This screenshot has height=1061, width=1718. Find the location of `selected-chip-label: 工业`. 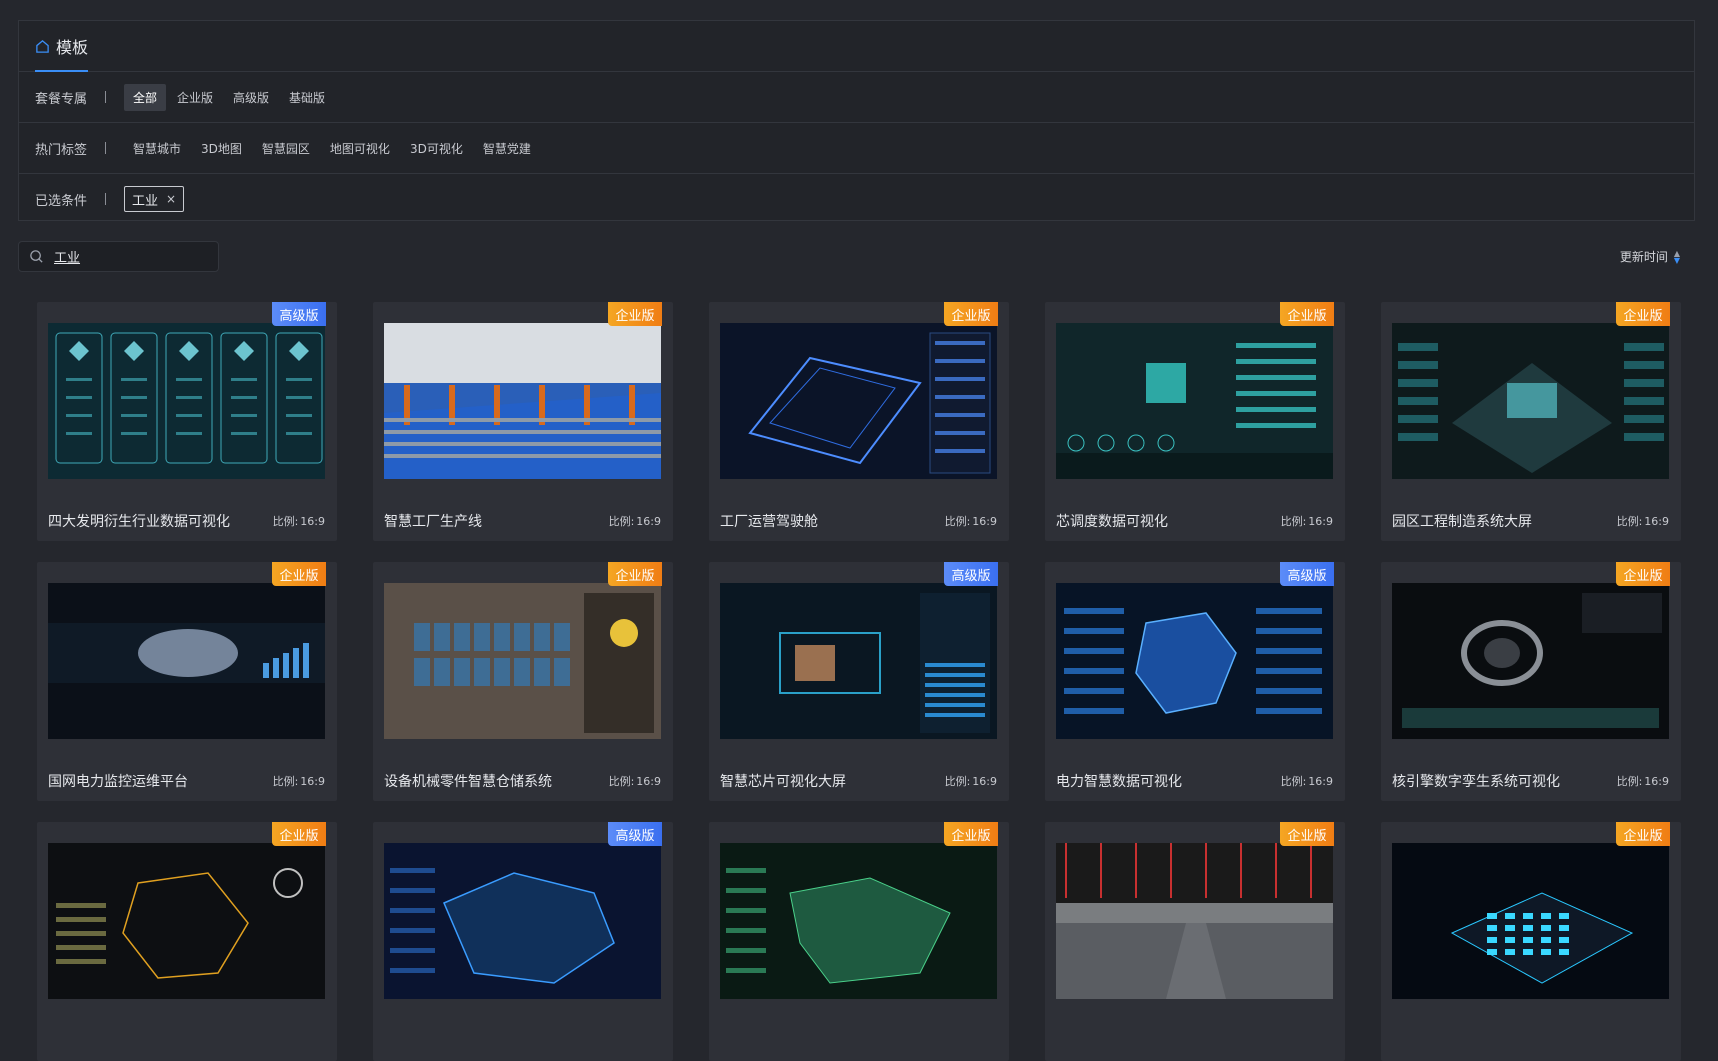

selected-chip-label: 工业 is located at coordinates (145, 201).